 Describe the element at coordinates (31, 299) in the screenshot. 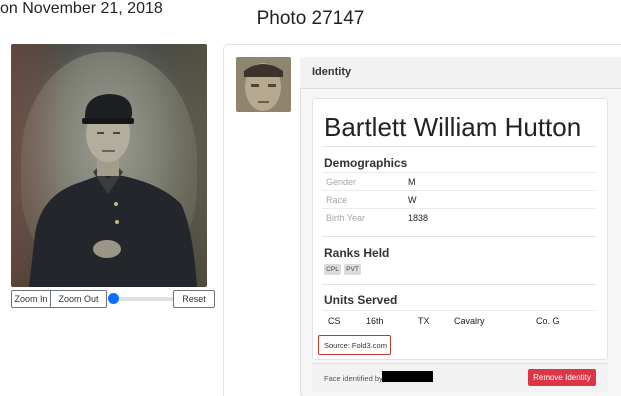

I see `zoom-in-button: Zoom In` at that location.